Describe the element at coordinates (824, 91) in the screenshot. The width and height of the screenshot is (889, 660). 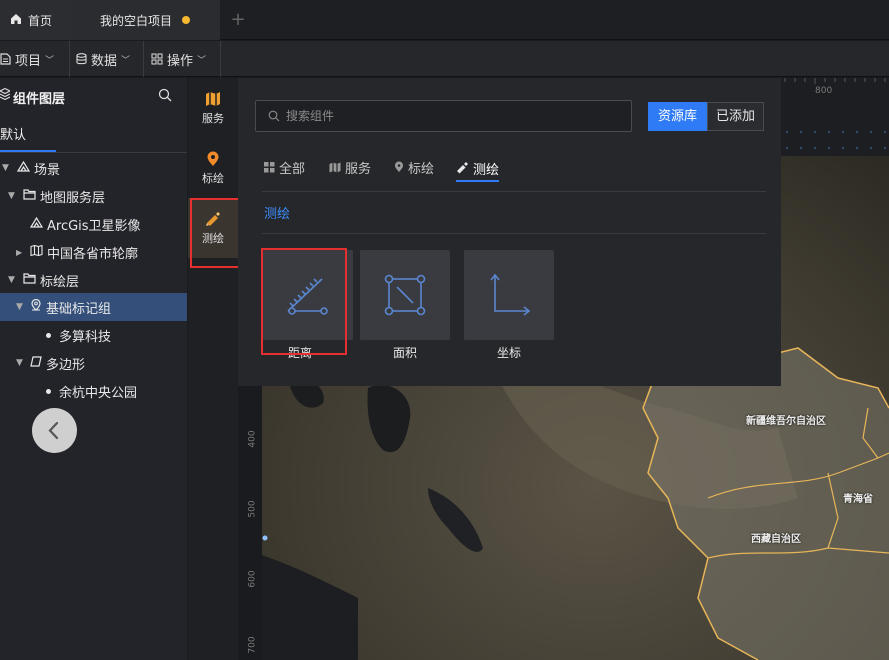
I see `ruler-top-label: 800` at that location.